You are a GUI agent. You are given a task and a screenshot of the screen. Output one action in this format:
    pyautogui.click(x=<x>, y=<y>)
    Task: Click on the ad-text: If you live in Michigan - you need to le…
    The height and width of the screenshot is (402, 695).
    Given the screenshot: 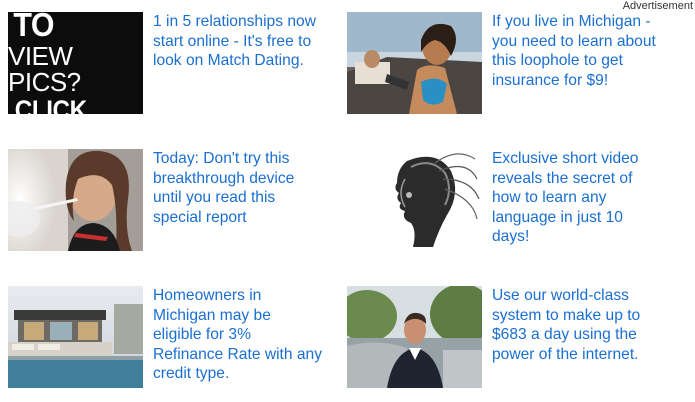 What is the action you would take?
    pyautogui.click(x=584, y=51)
    